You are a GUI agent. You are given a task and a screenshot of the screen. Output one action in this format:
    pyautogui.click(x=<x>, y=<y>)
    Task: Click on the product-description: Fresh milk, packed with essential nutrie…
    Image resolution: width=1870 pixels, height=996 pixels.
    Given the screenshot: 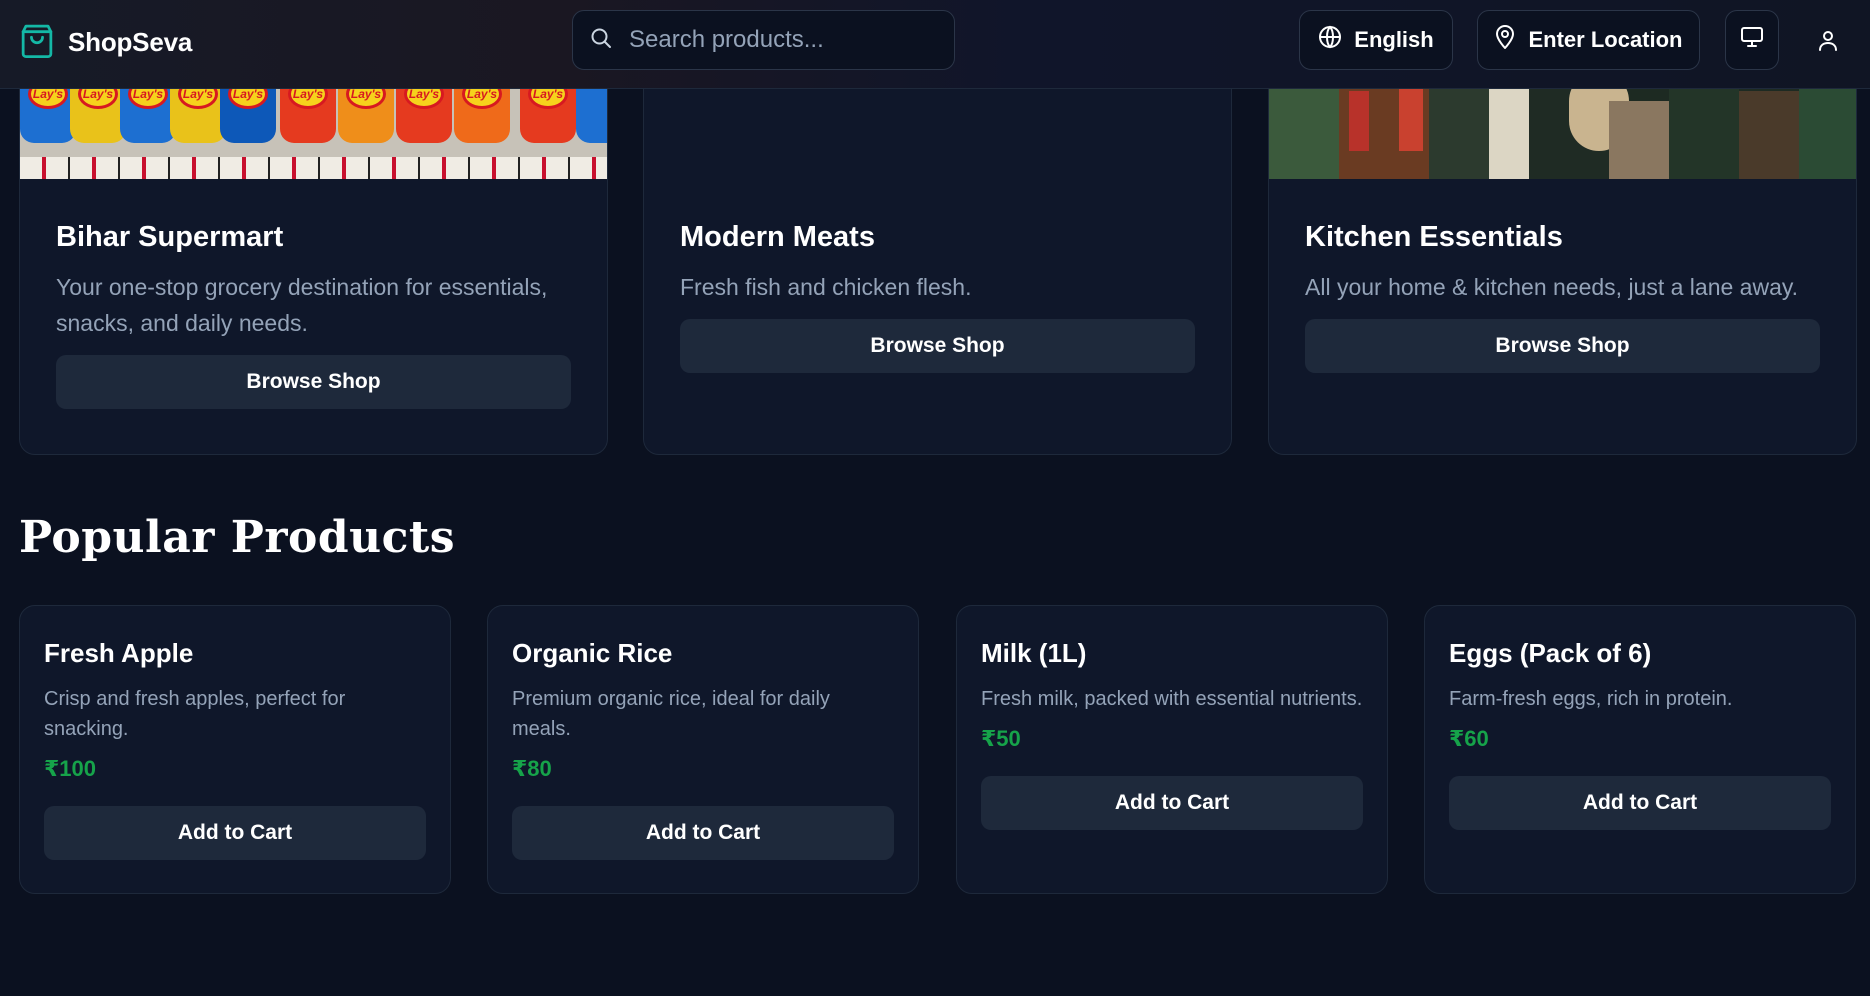 What is the action you would take?
    pyautogui.click(x=1172, y=699)
    